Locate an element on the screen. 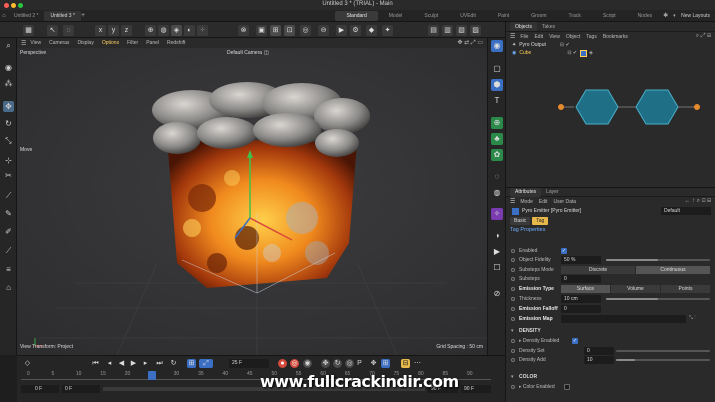  position-key-icon: ✥ is located at coordinates (325, 363).